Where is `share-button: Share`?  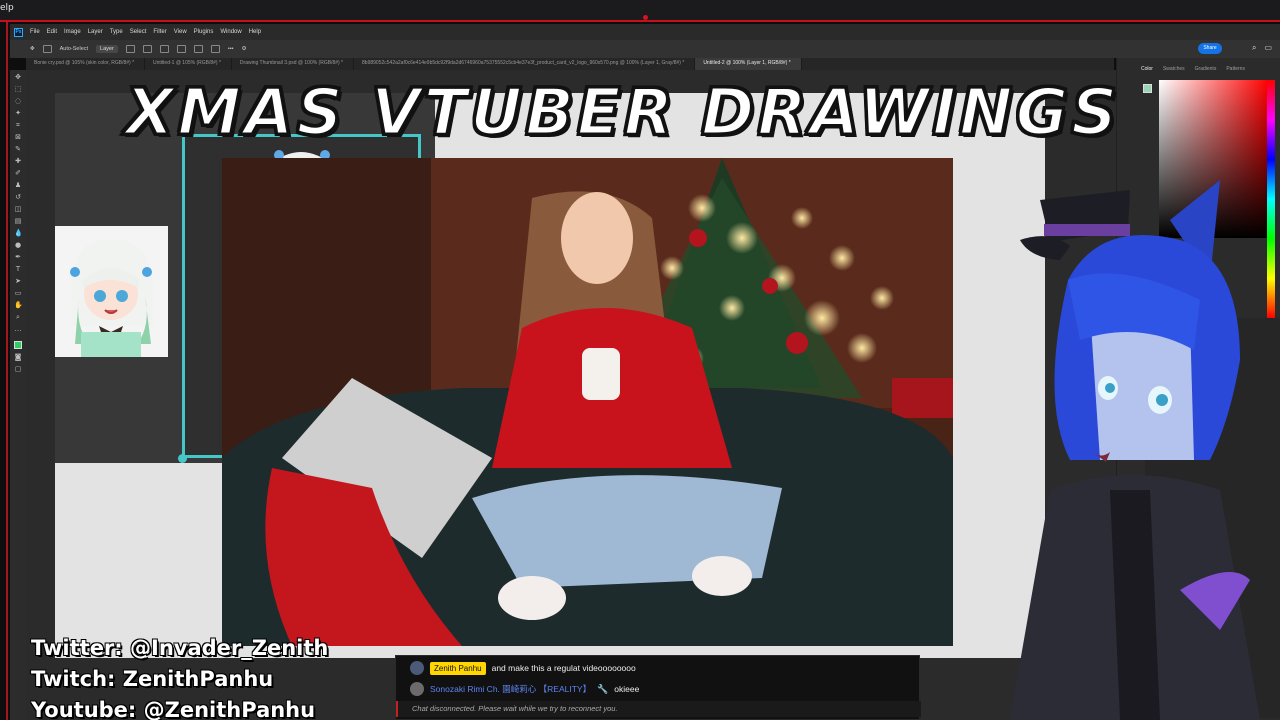
share-button: Share is located at coordinates (1210, 48).